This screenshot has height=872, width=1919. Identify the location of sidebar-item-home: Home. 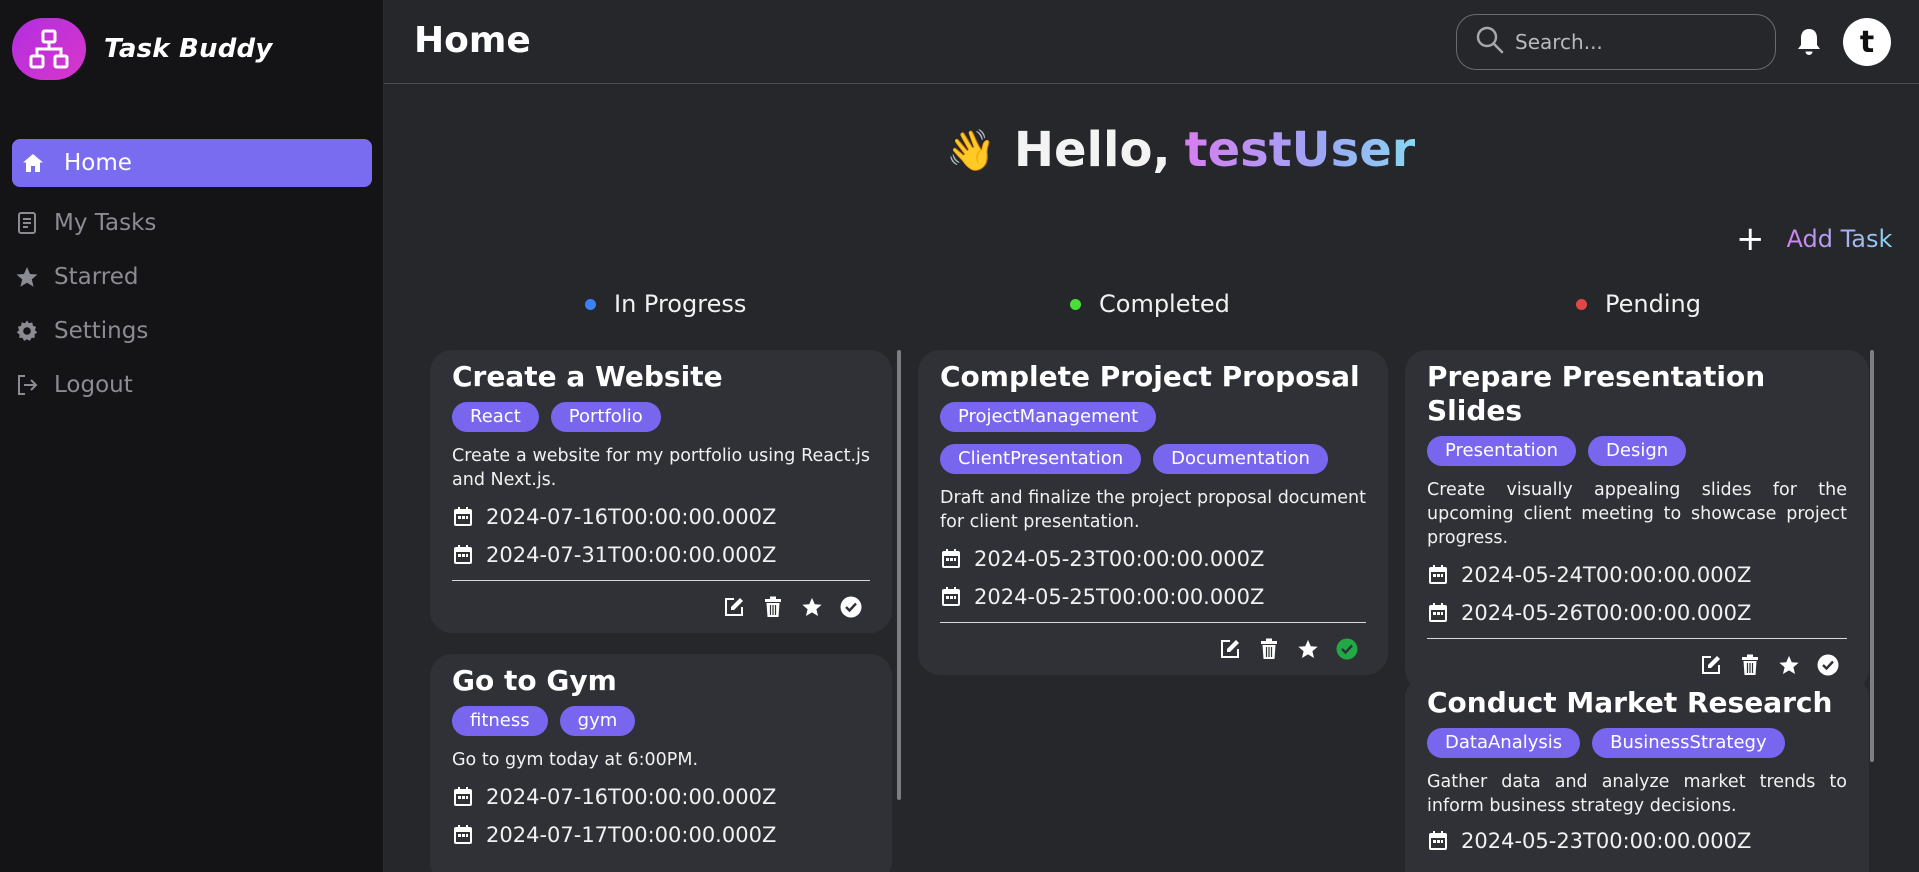
(192, 163).